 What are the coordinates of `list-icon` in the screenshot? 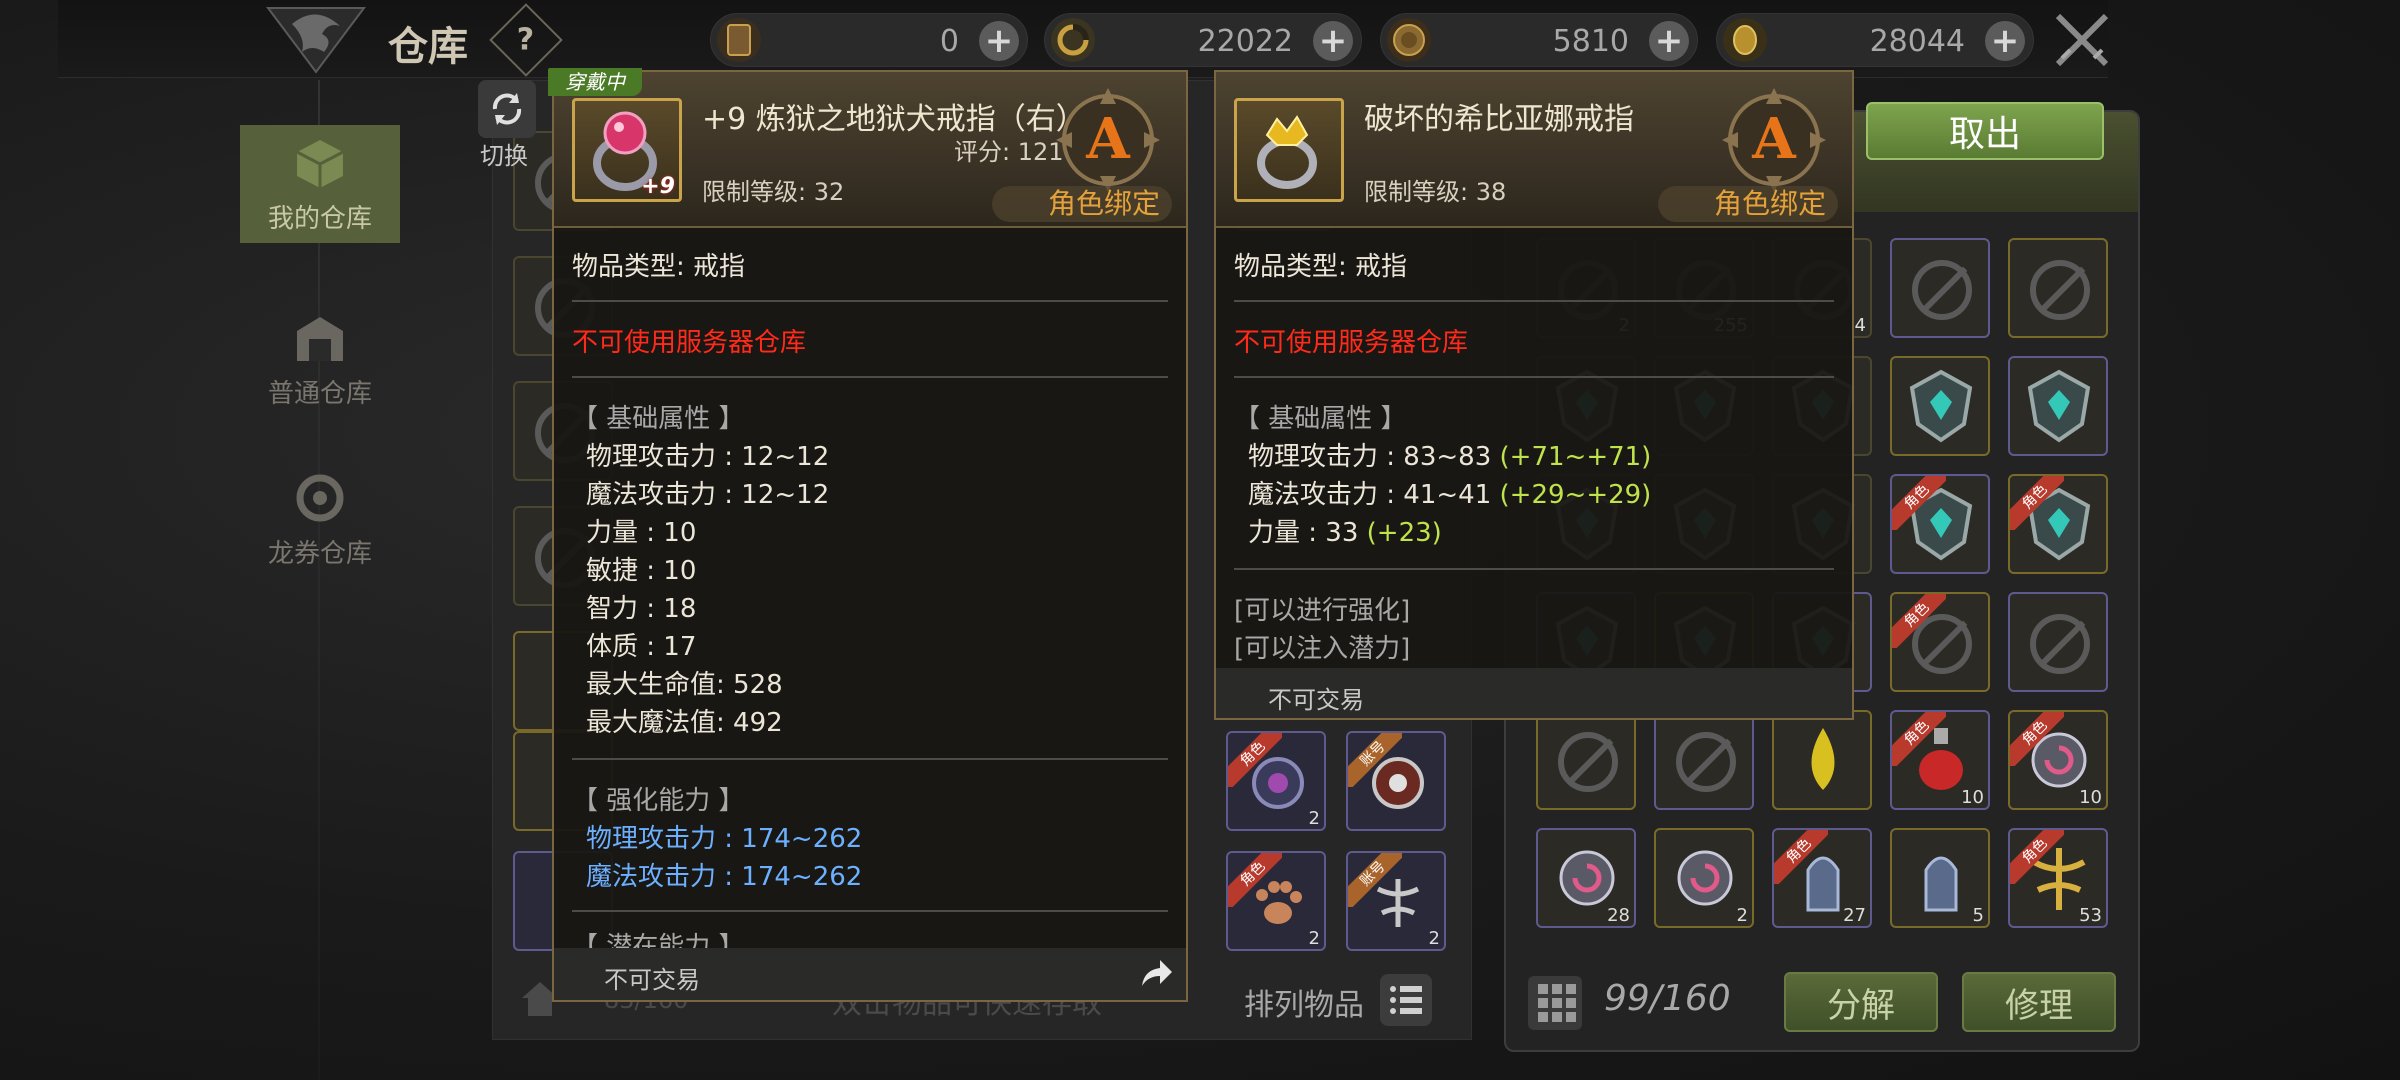 It's located at (1406, 1000).